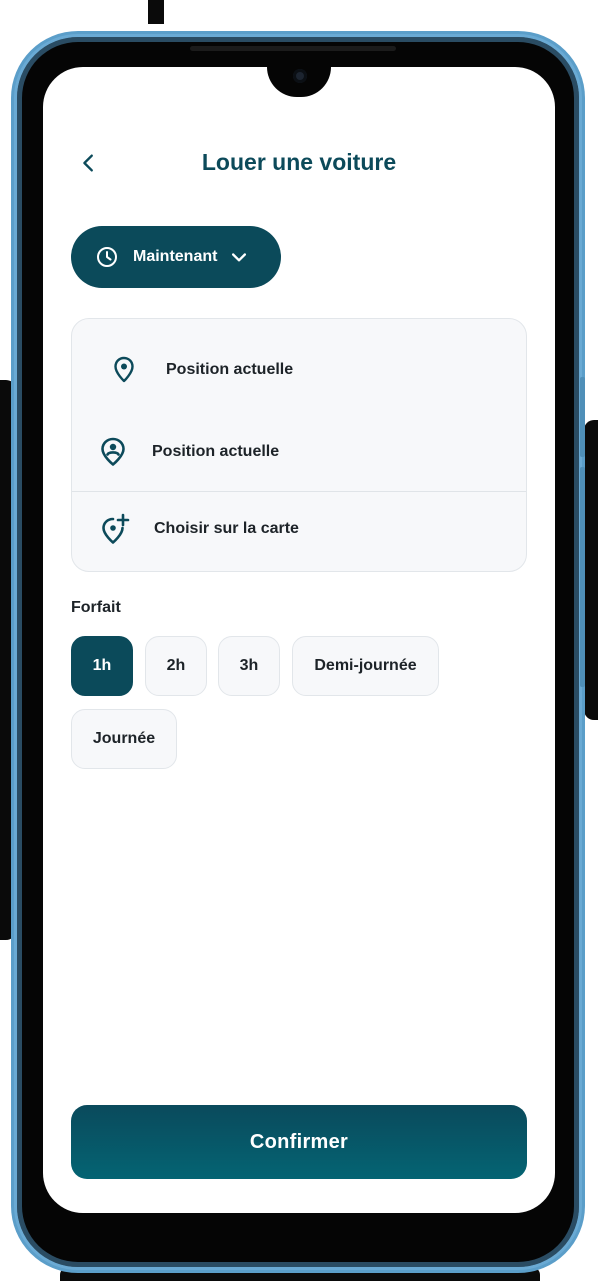  Describe the element at coordinates (582, 577) in the screenshot. I see `volume-button` at that location.